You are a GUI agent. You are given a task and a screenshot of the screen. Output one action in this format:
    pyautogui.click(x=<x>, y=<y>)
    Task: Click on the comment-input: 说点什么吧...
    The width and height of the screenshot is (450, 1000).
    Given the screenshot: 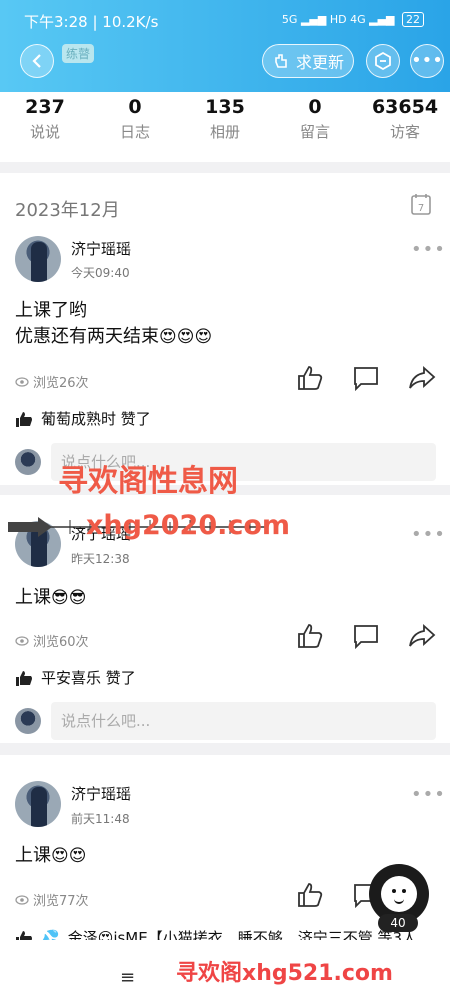 What is the action you would take?
    pyautogui.click(x=243, y=721)
    